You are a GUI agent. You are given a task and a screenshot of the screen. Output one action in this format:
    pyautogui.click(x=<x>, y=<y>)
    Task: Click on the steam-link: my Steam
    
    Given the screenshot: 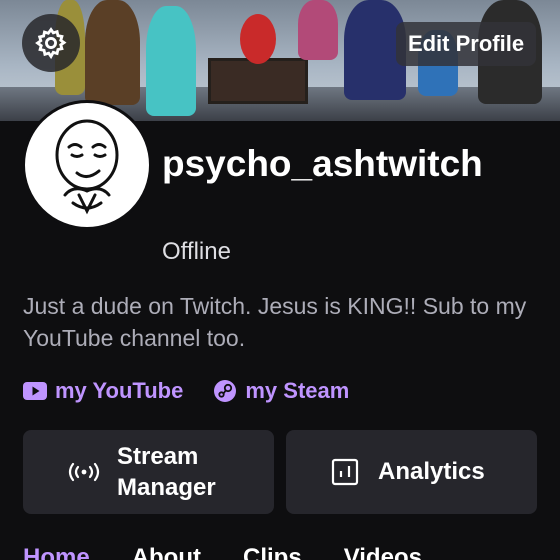 What is the action you would take?
    pyautogui.click(x=281, y=391)
    